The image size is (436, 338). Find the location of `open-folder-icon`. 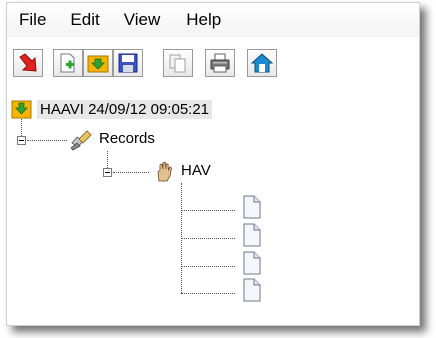

open-folder-icon is located at coordinates (98, 64).